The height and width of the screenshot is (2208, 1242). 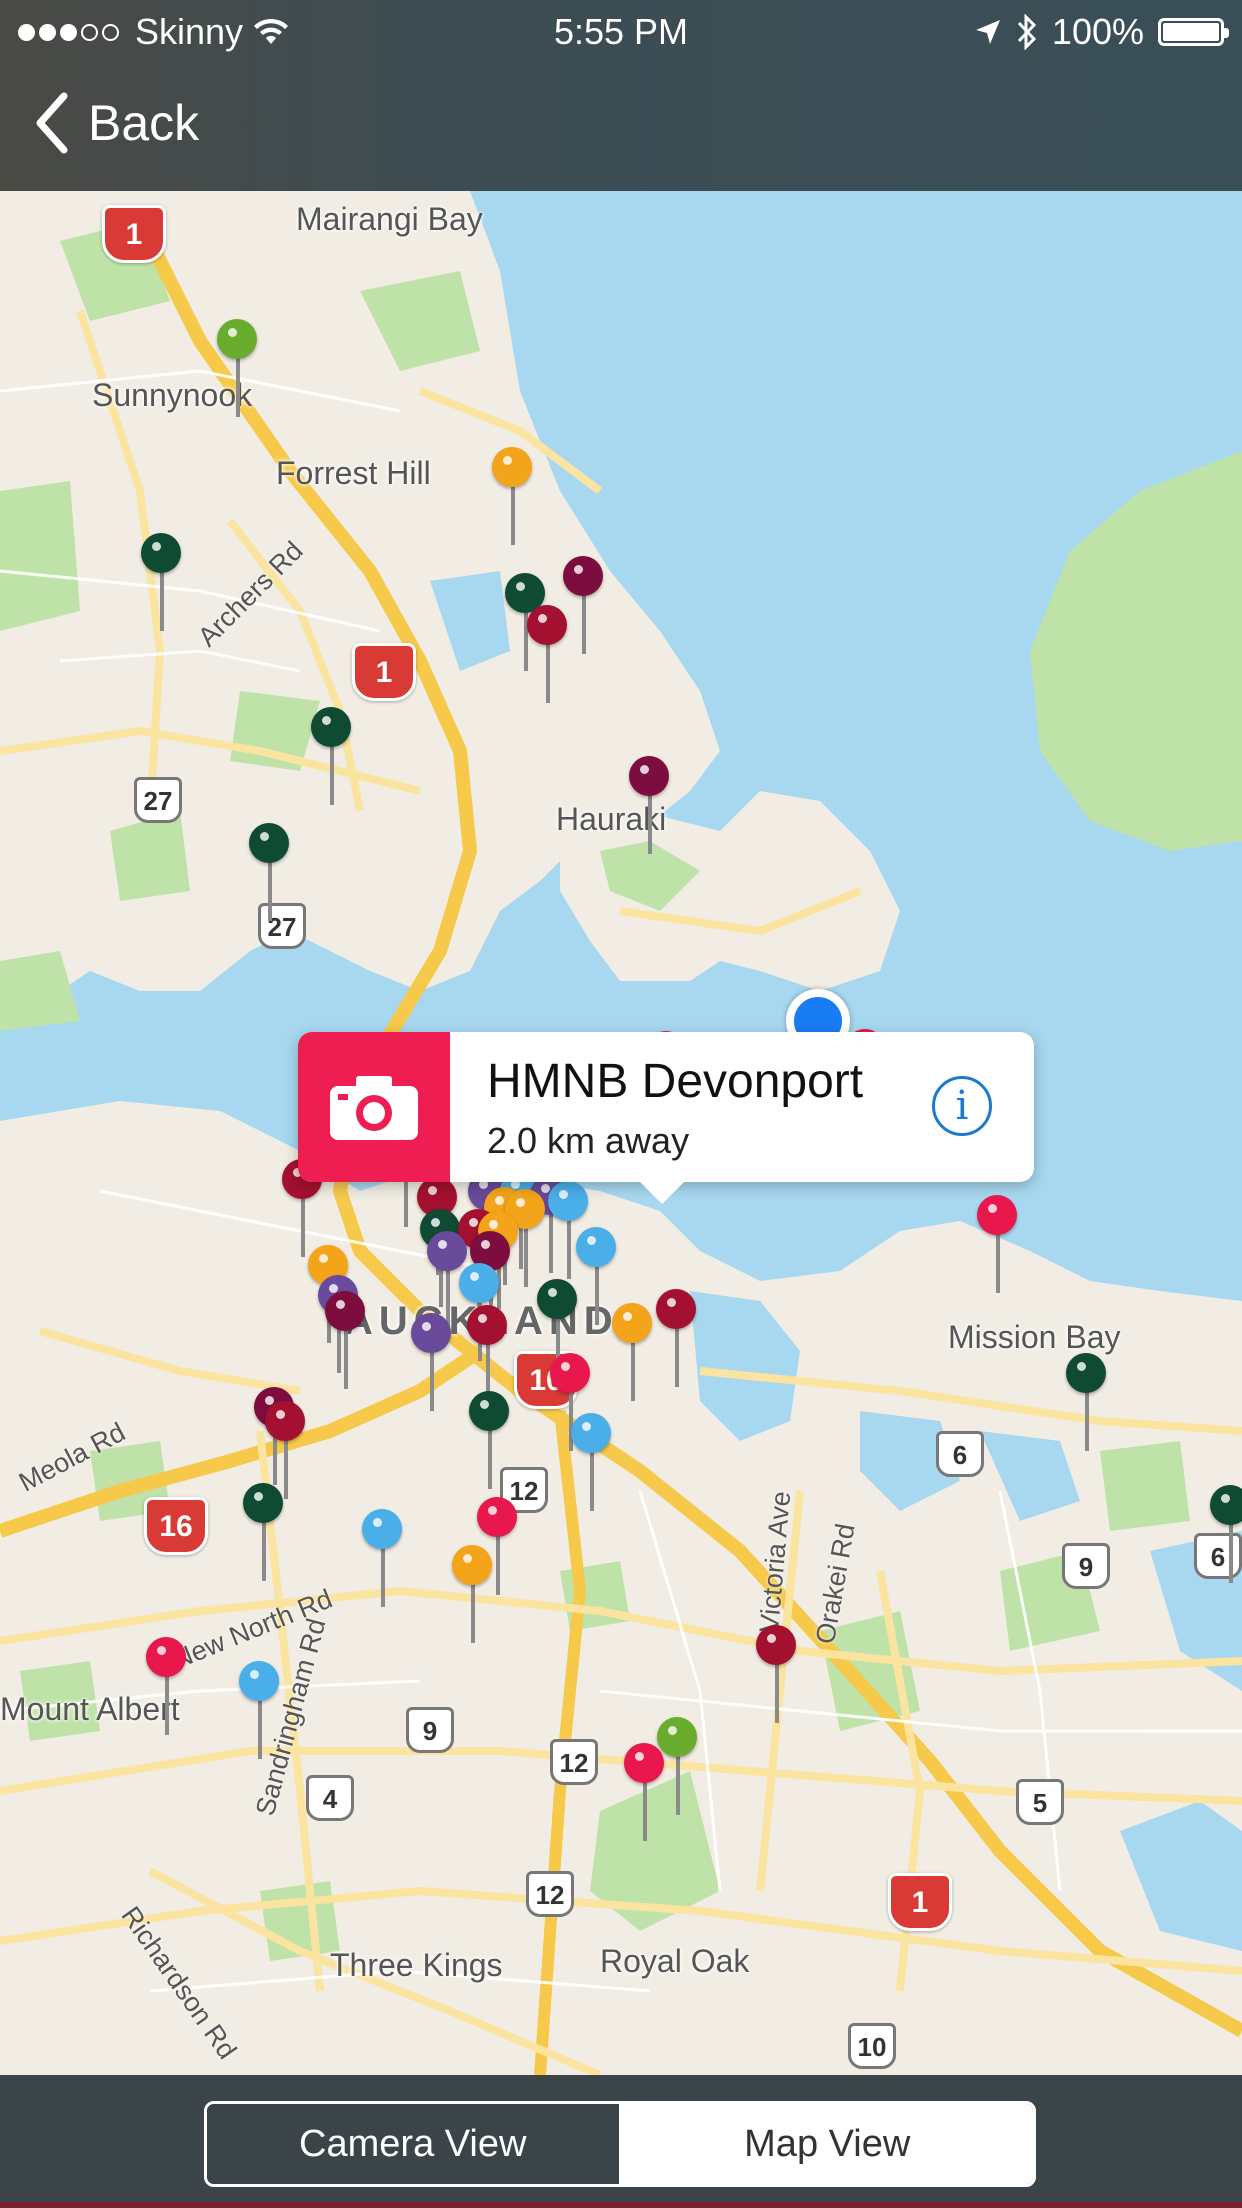 What do you see at coordinates (588, 1140) in the screenshot?
I see `callout-distance: 2.0 km away` at bounding box center [588, 1140].